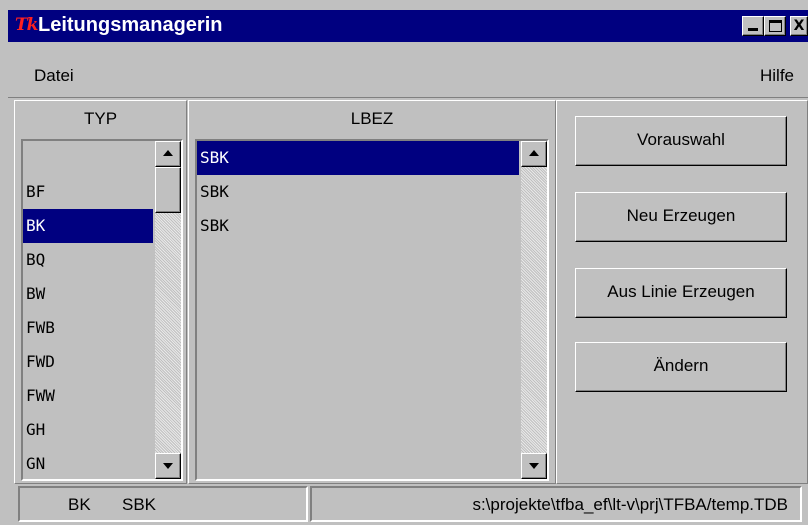 This screenshot has width=808, height=525. What do you see at coordinates (88, 192) in the screenshot?
I see `typ-list-item: BF` at bounding box center [88, 192].